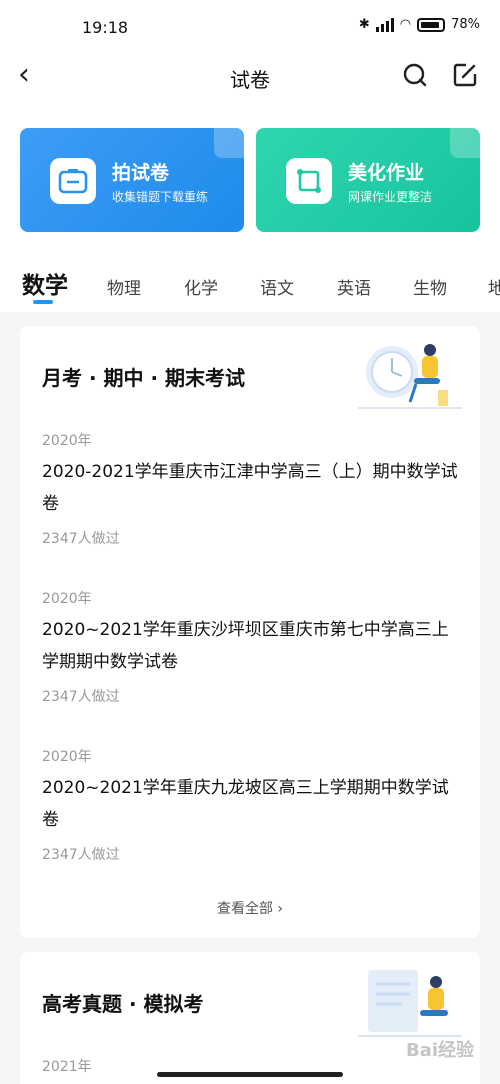 This screenshot has width=500, height=1084. What do you see at coordinates (465, 75) in the screenshot?
I see `edit-icon` at bounding box center [465, 75].